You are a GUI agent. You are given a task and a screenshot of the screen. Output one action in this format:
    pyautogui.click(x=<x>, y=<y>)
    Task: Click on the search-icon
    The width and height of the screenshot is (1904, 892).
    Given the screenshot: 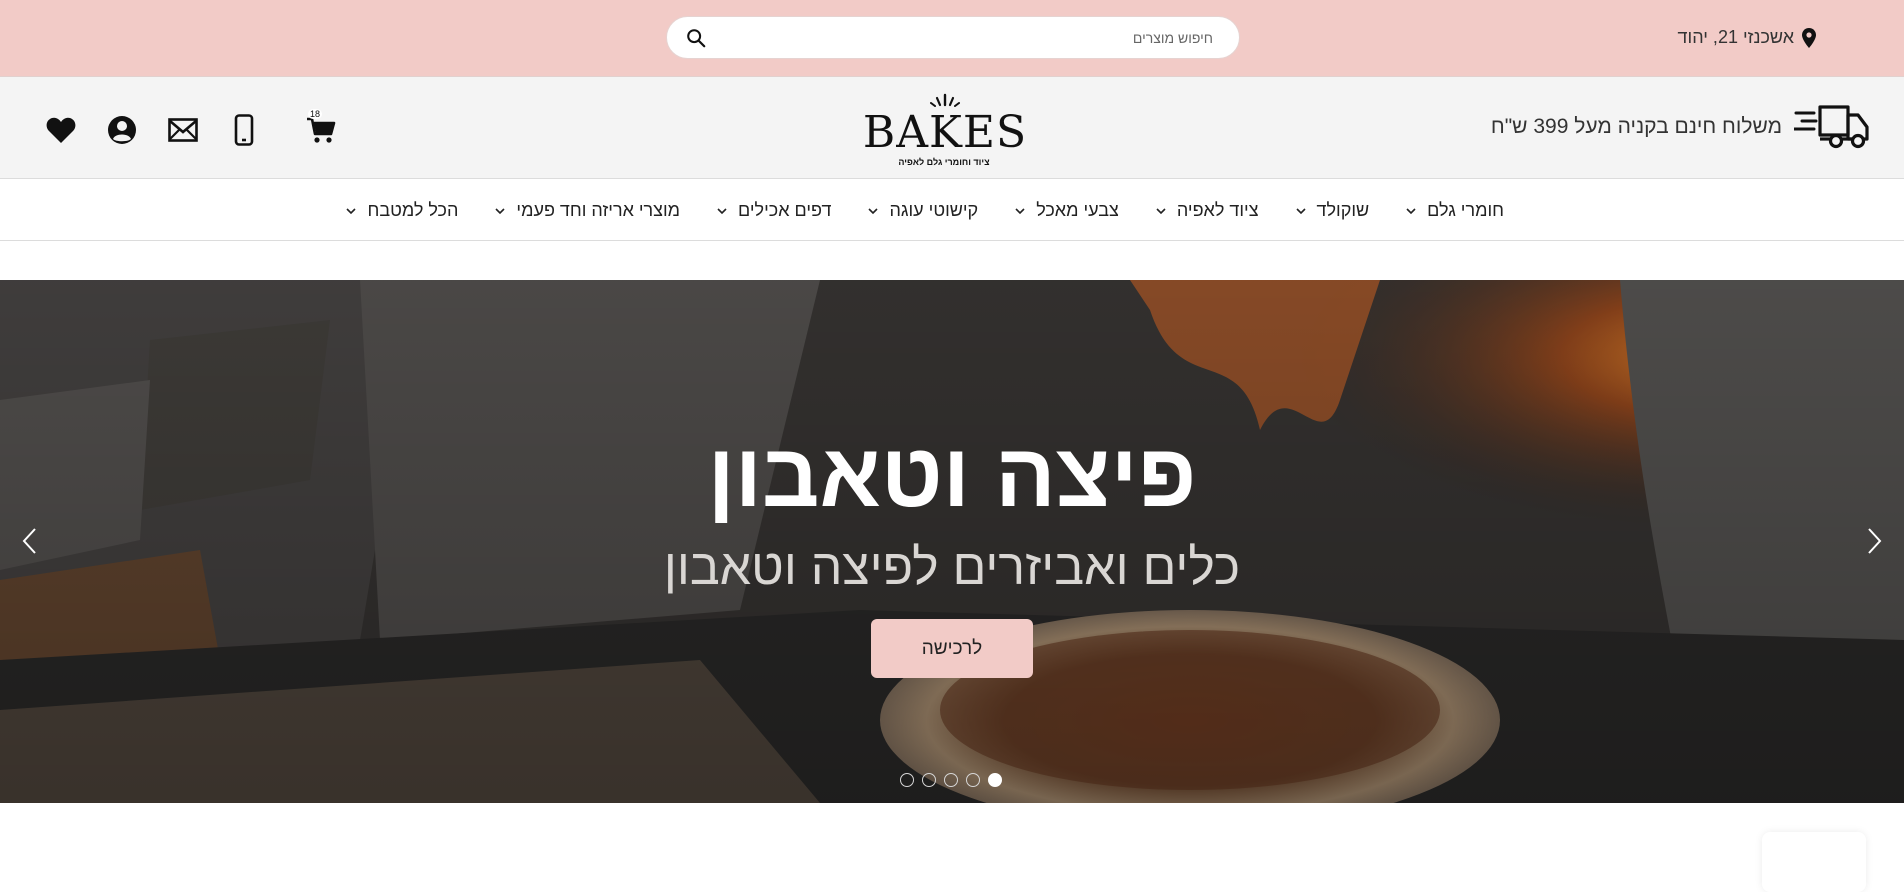 What is the action you would take?
    pyautogui.click(x=696, y=38)
    